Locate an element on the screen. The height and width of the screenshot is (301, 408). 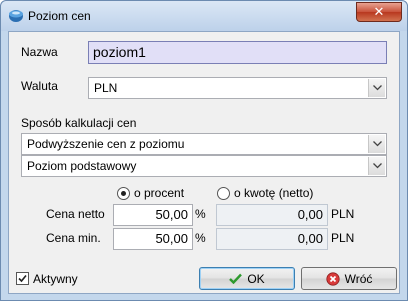
cena-netto-unit: % is located at coordinates (200, 214).